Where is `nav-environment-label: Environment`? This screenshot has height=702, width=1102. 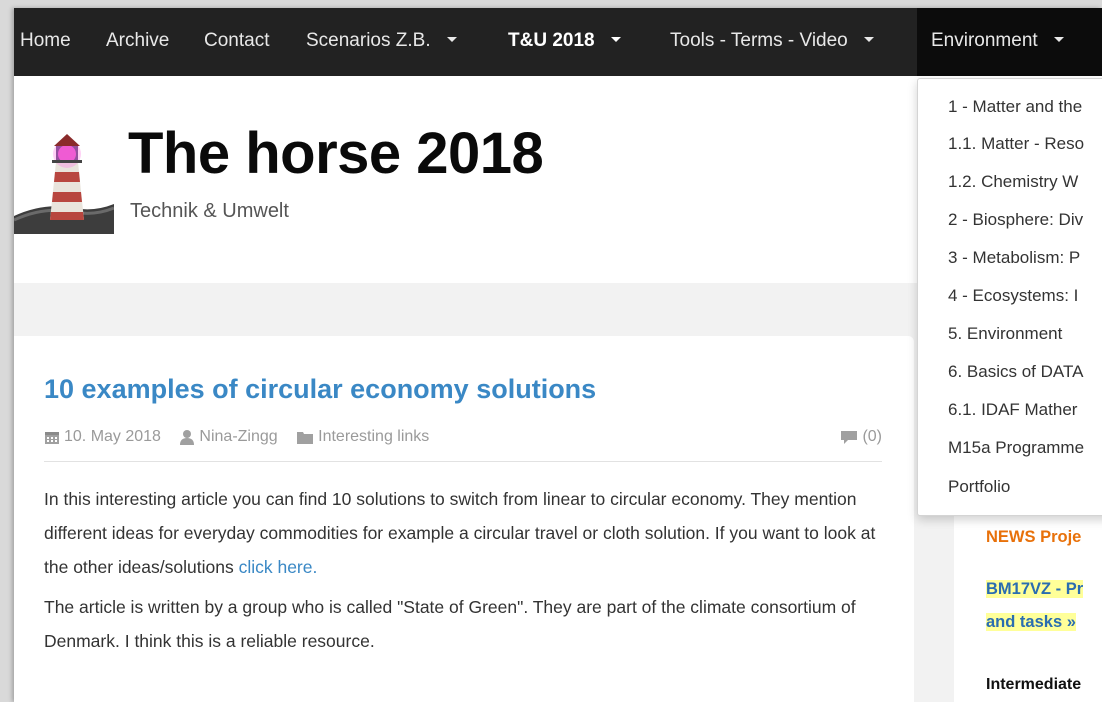 nav-environment-label: Environment is located at coordinates (984, 40).